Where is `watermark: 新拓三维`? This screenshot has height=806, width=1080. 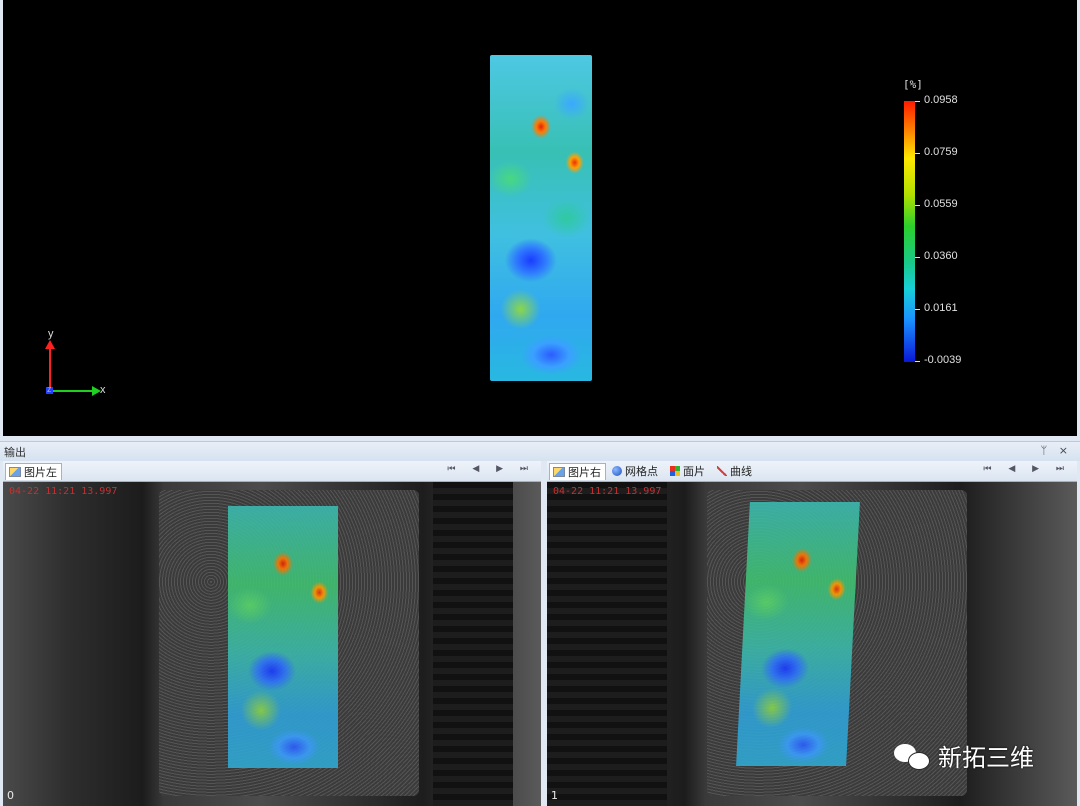
watermark: 新拓三维 is located at coordinates (963, 755).